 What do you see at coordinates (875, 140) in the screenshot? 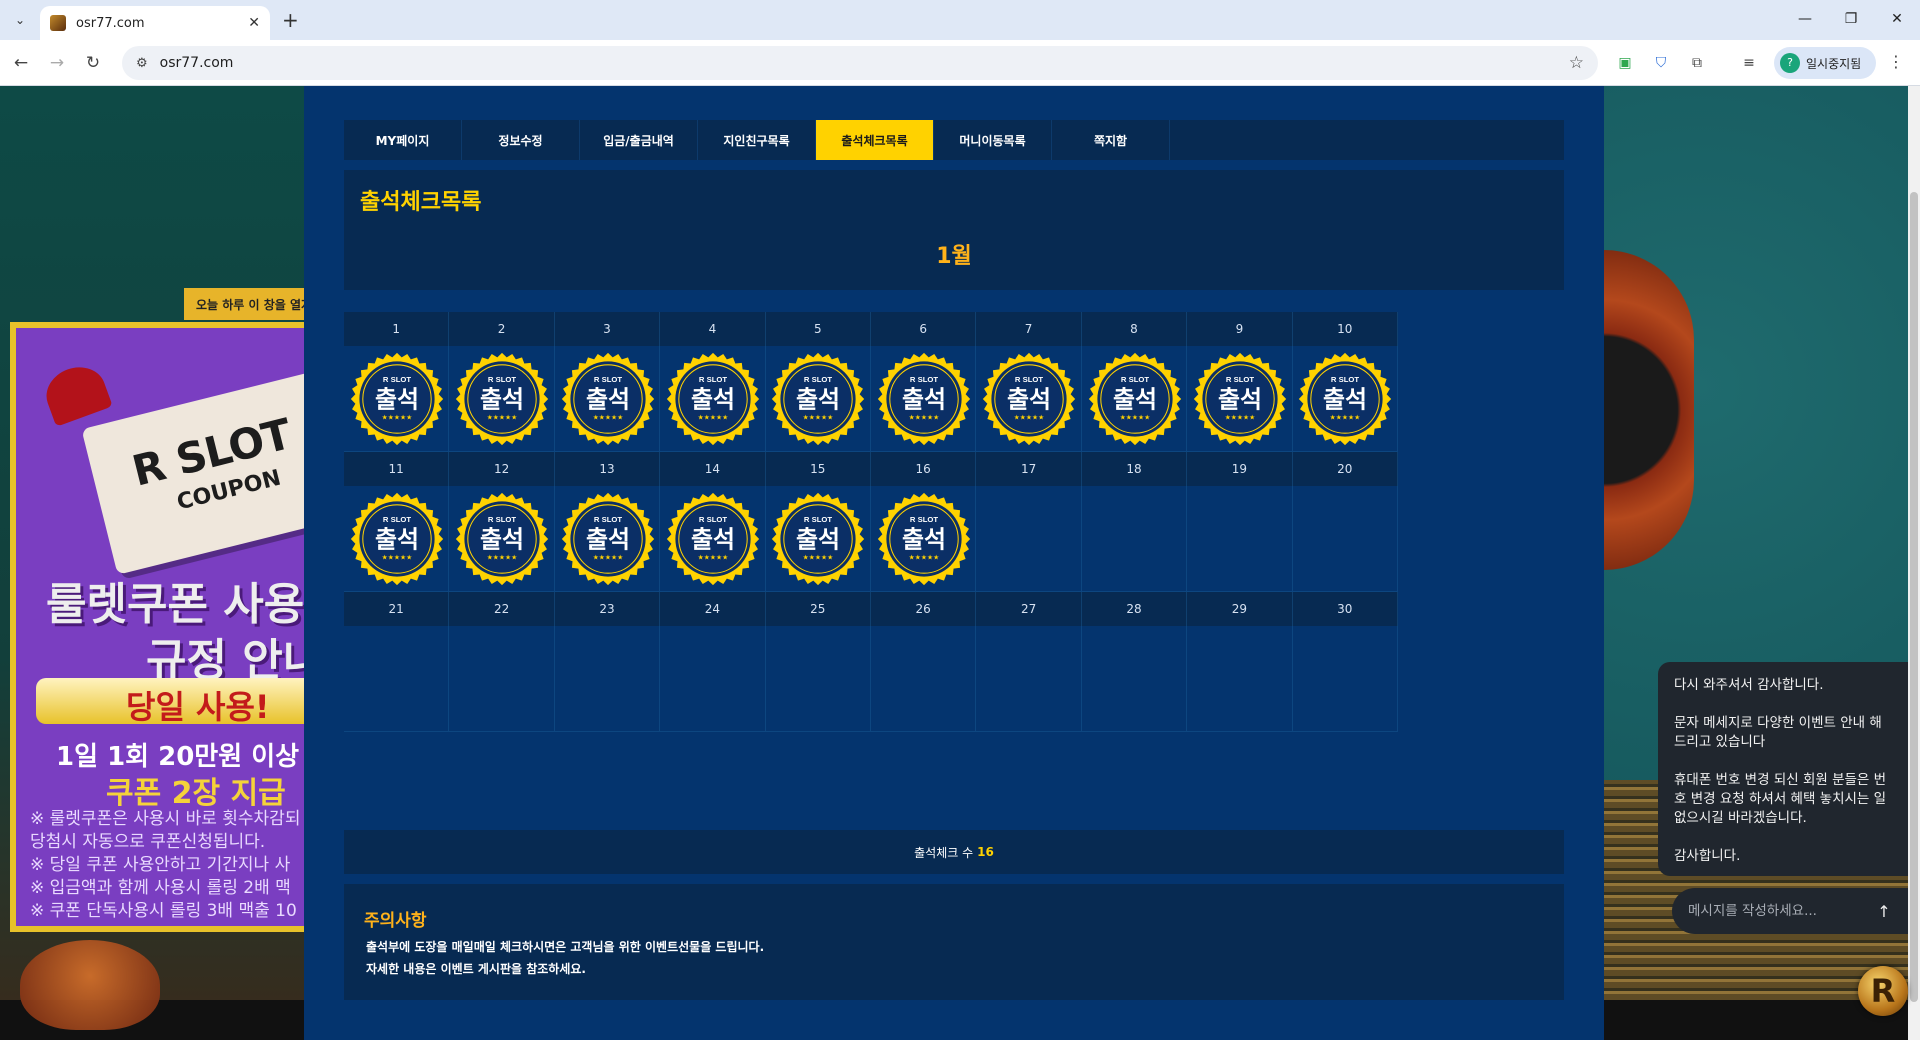
I see `tab-5: 출석체크목록` at bounding box center [875, 140].